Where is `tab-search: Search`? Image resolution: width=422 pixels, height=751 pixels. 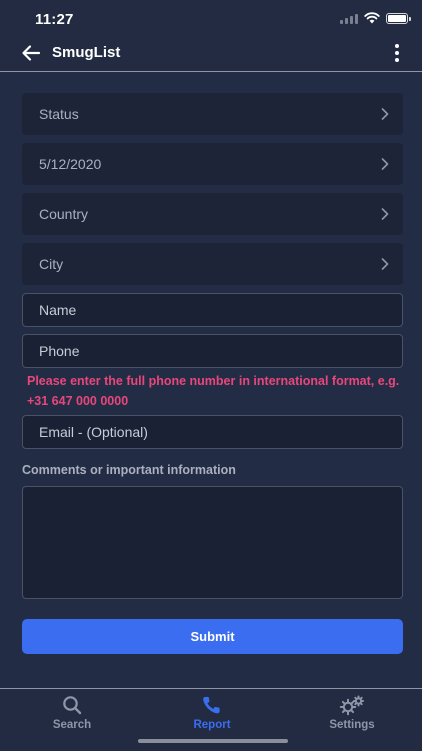
tab-search: Search is located at coordinates (72, 714).